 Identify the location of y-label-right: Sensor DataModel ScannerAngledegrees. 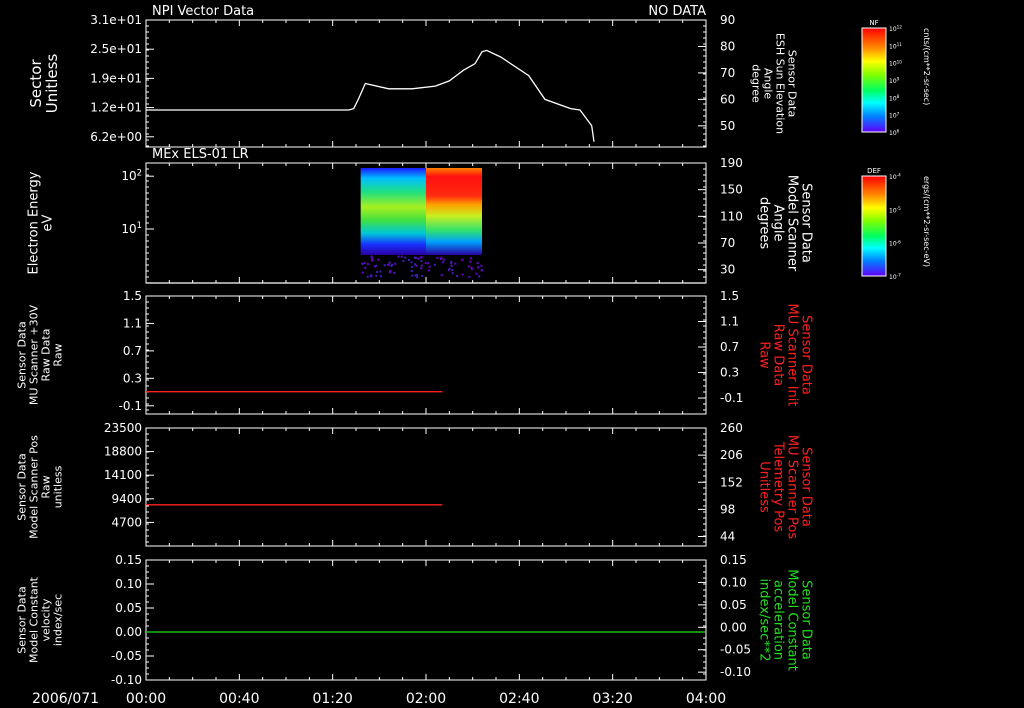
(785, 223).